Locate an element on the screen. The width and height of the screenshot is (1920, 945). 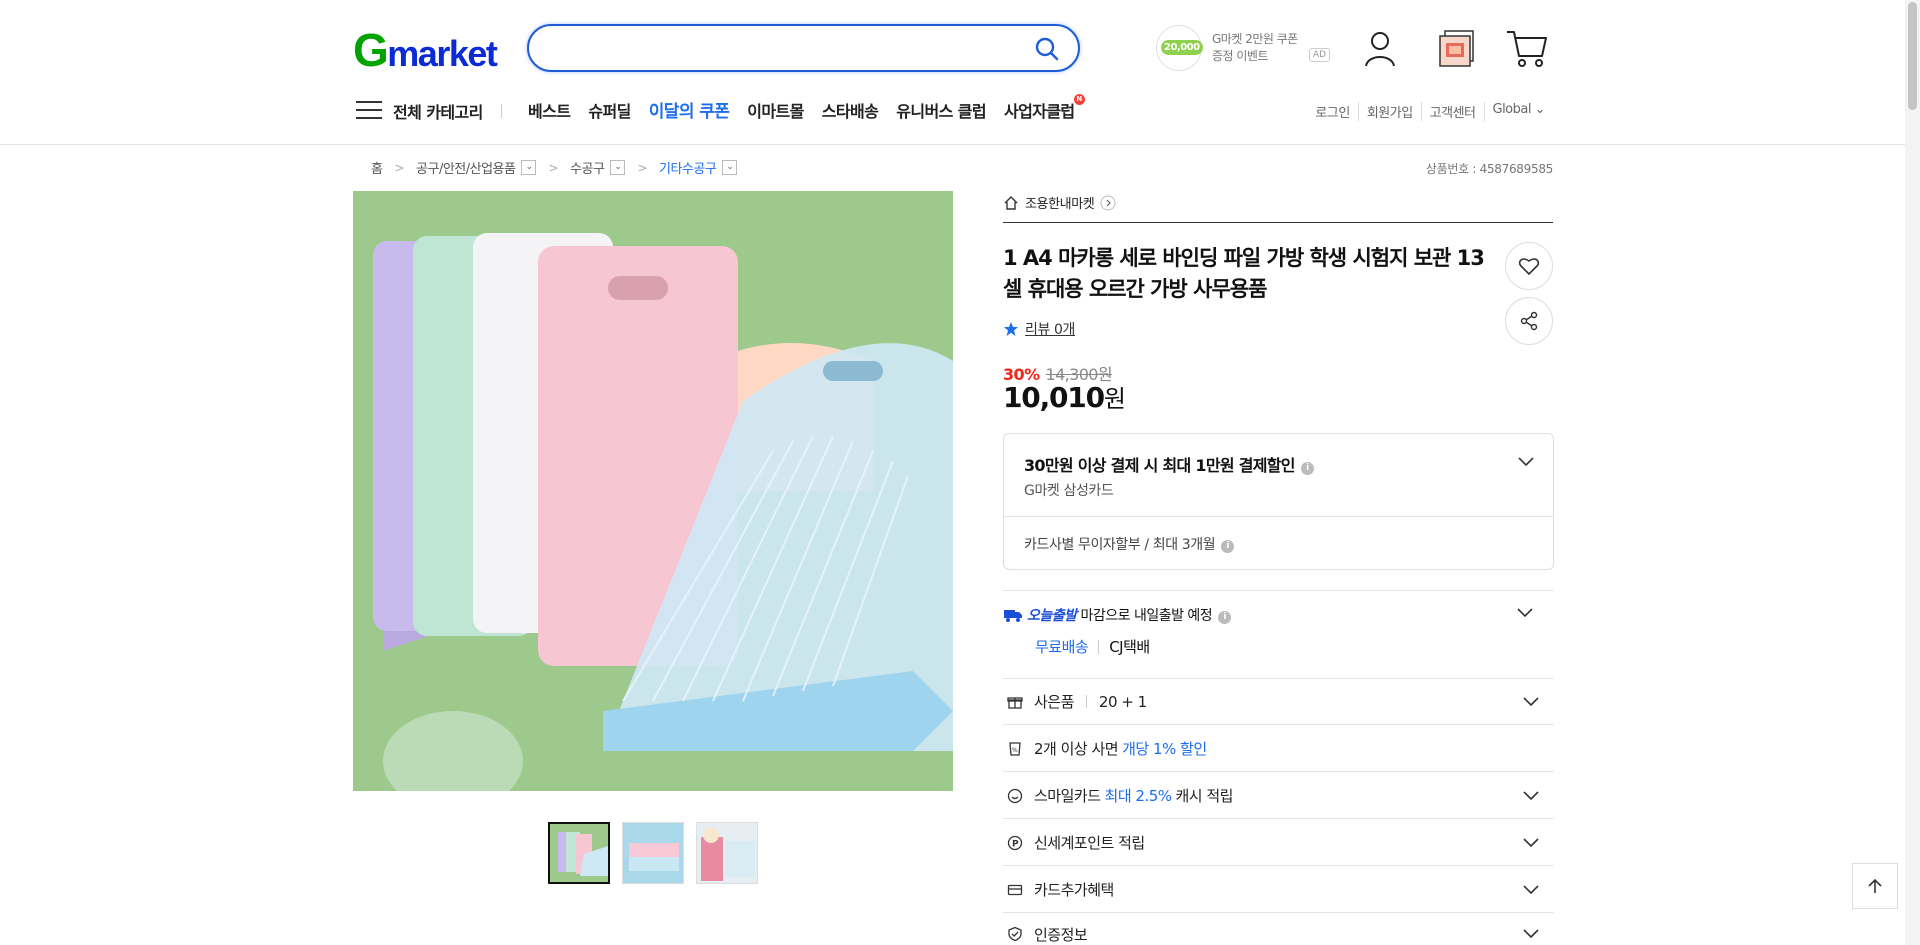
logo-text: market is located at coordinates (442, 53).